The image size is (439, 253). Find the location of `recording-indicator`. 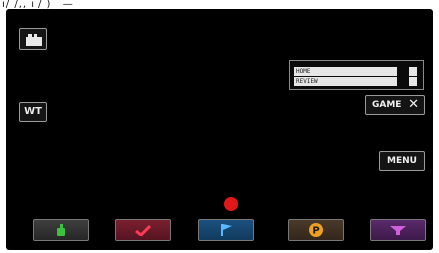

recording-indicator is located at coordinates (231, 204).